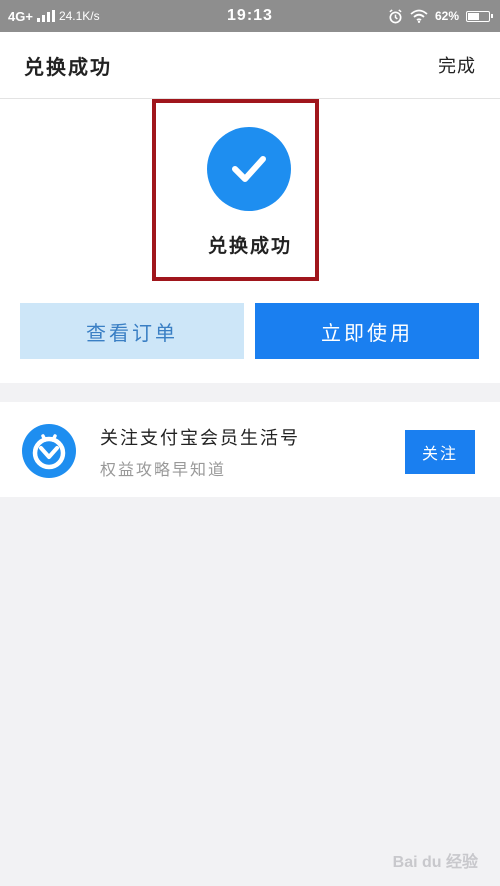  I want to click on wifi-icon, so click(419, 16).